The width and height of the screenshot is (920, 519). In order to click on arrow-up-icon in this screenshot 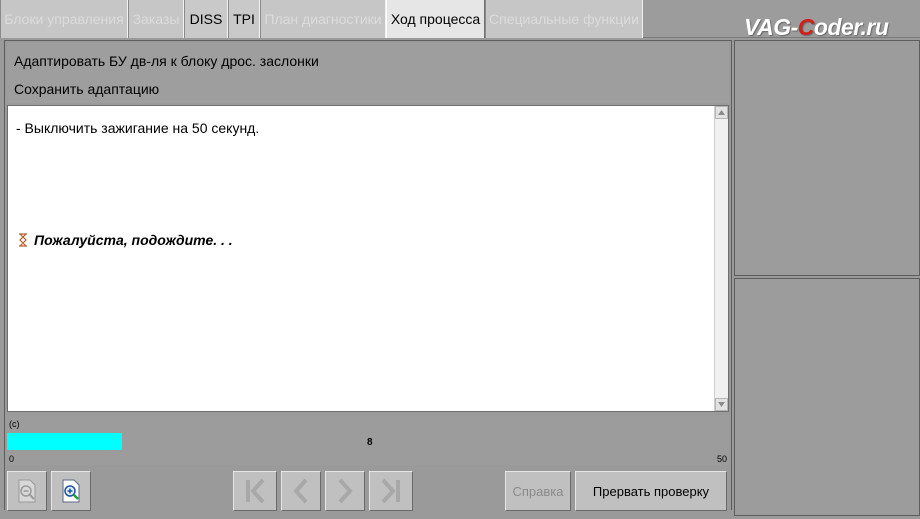, I will do `click(721, 112)`.